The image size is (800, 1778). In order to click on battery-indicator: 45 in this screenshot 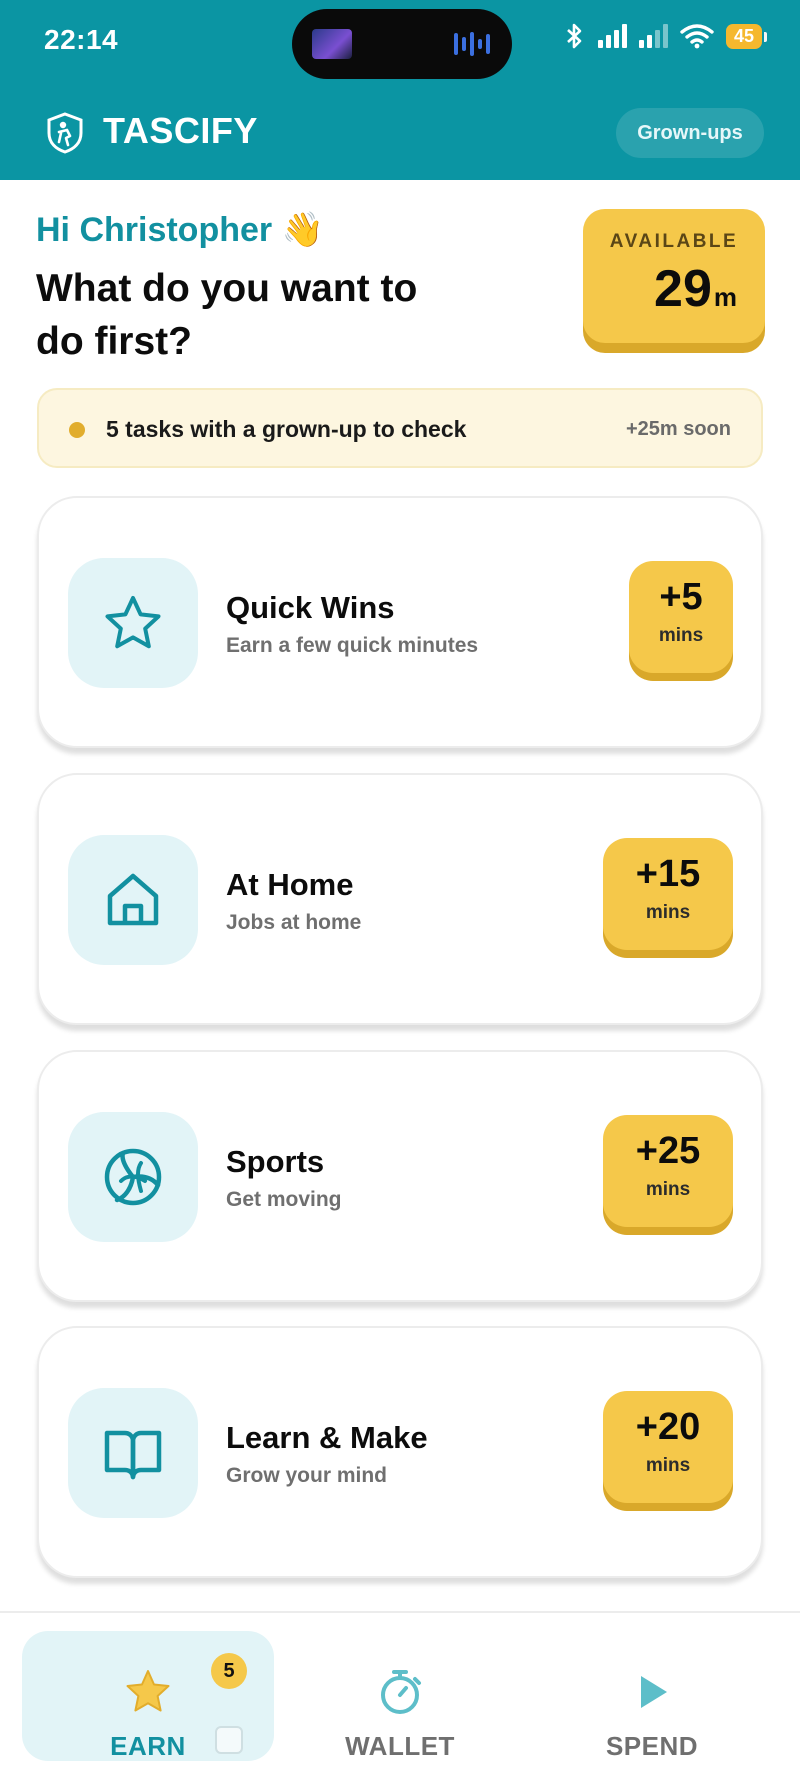, I will do `click(746, 36)`.